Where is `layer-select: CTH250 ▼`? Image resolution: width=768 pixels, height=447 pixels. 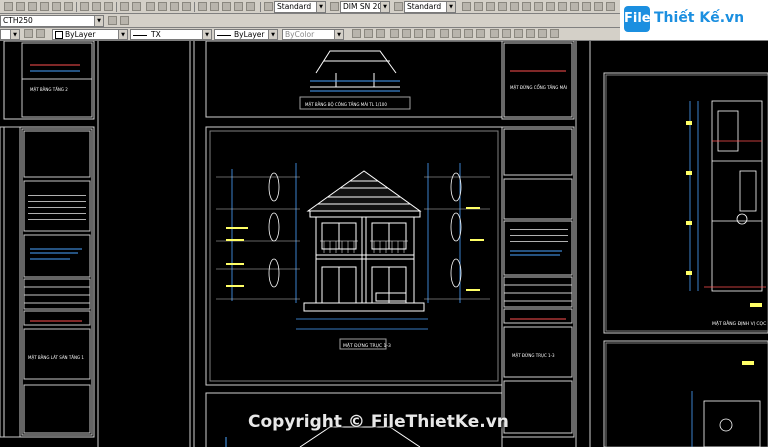 layer-select: CTH250 ▼ is located at coordinates (52, 21).